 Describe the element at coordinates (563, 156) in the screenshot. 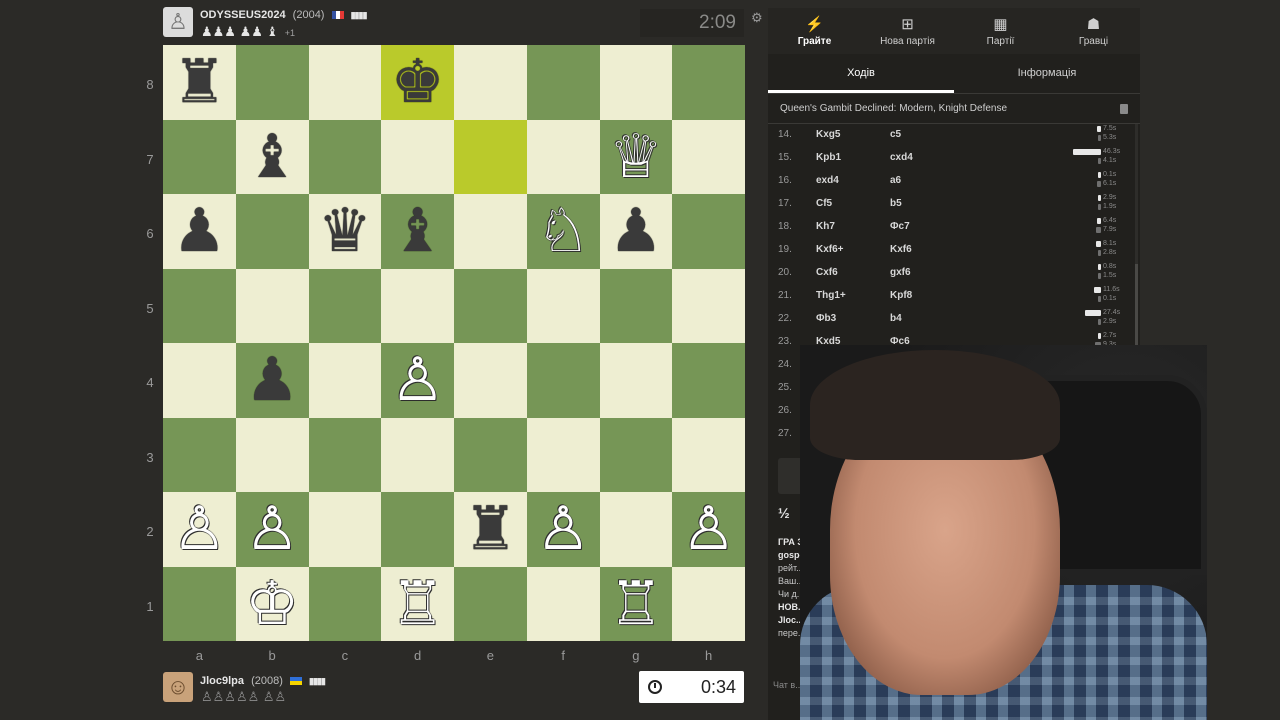

I see `square-f7` at that location.